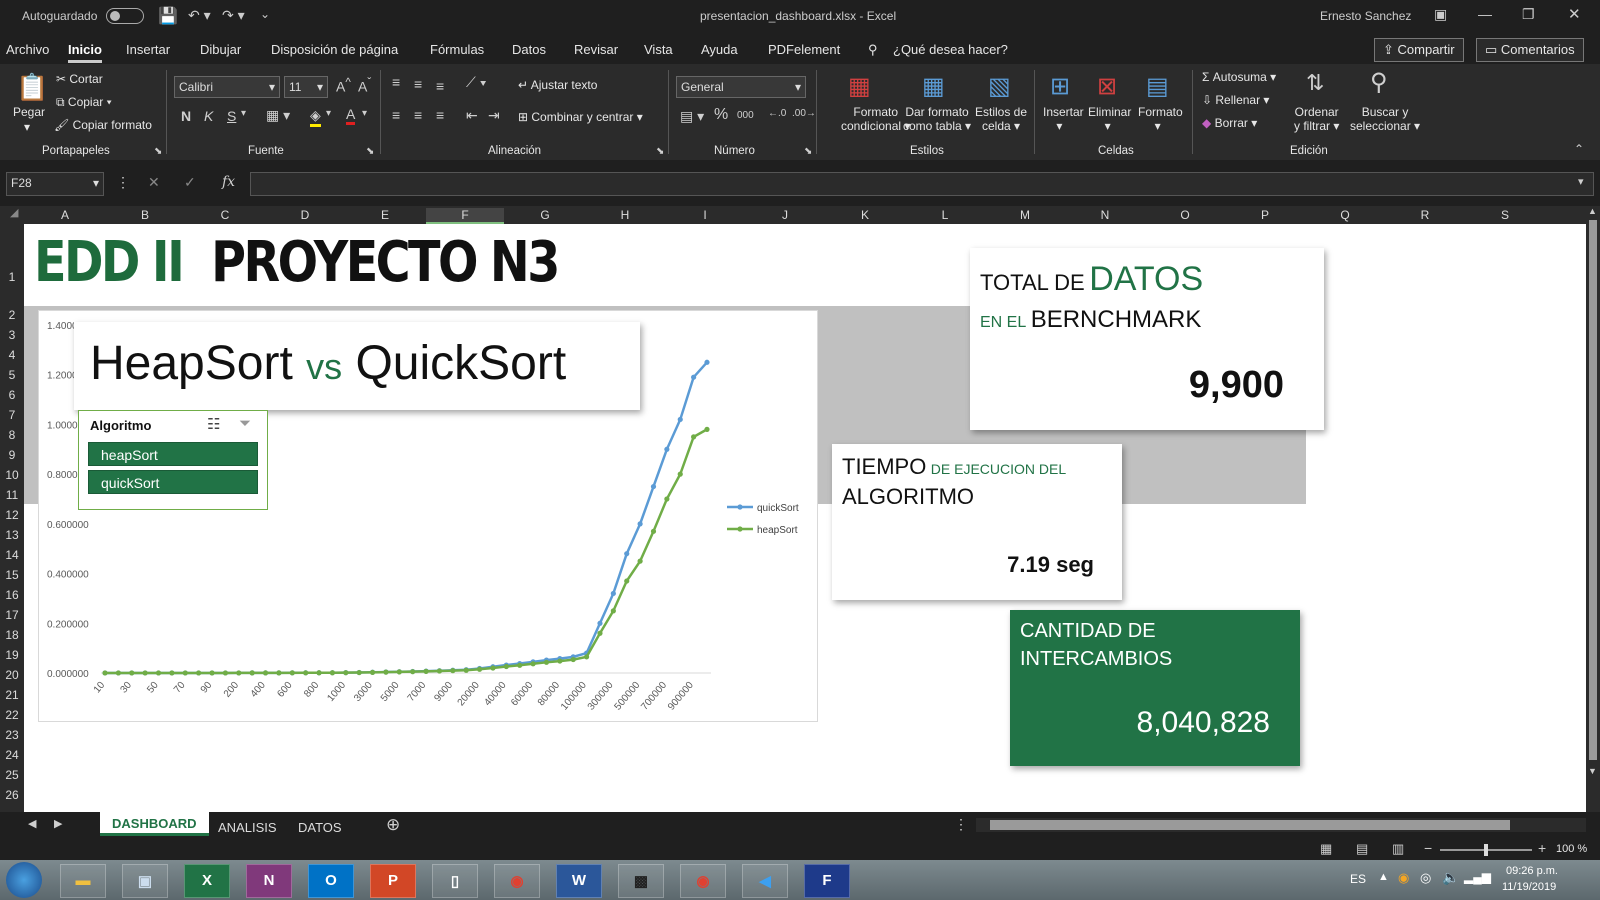 This screenshot has width=1600, height=900. What do you see at coordinates (1229, 123) in the screenshot?
I see `clear-button: ◆ Borrar ▾` at bounding box center [1229, 123].